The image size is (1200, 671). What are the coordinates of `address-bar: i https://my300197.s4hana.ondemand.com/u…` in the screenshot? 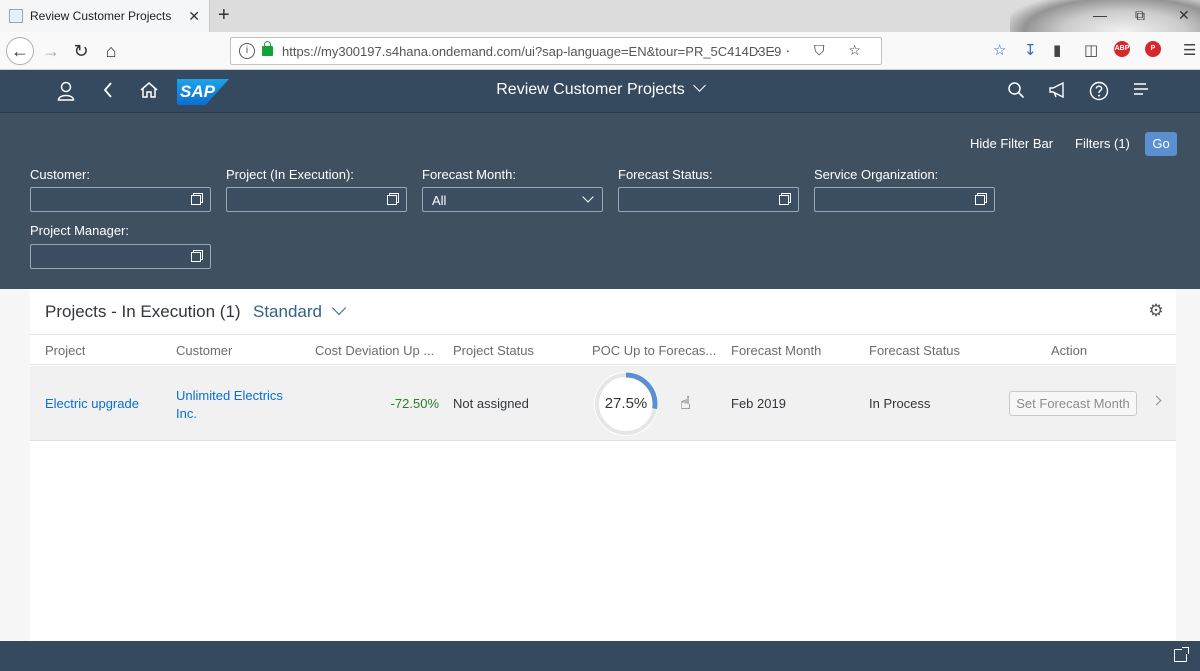 It's located at (556, 51).